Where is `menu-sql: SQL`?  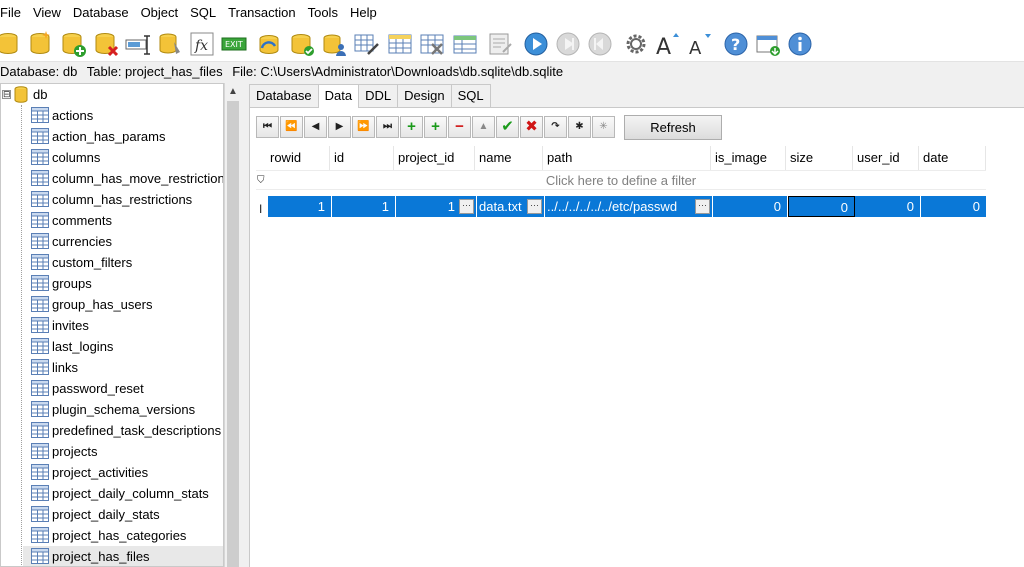 menu-sql: SQL is located at coordinates (203, 13).